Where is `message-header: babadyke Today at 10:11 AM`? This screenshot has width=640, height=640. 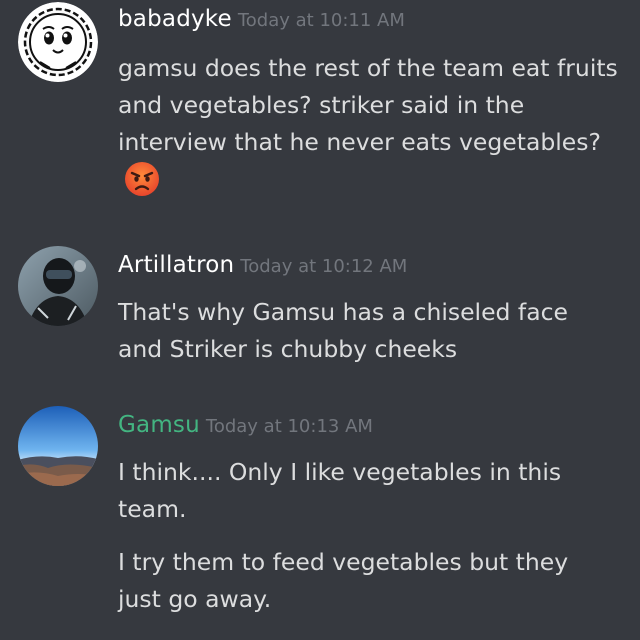
message-header: babadyke Today at 10:11 AM is located at coordinates (261, 19).